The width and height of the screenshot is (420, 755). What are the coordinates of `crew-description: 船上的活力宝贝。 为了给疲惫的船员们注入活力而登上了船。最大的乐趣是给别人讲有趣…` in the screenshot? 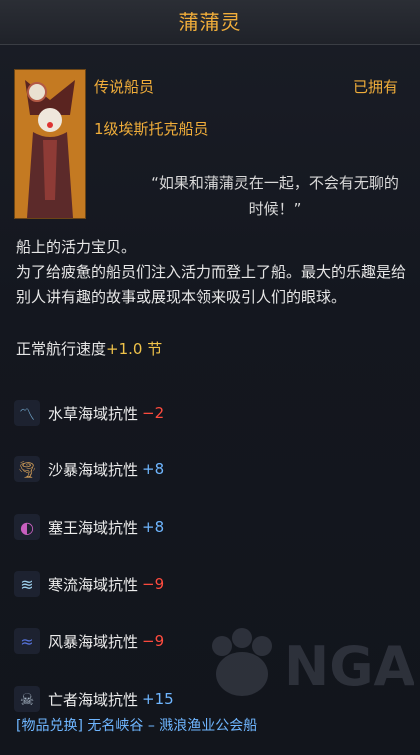 It's located at (213, 272).